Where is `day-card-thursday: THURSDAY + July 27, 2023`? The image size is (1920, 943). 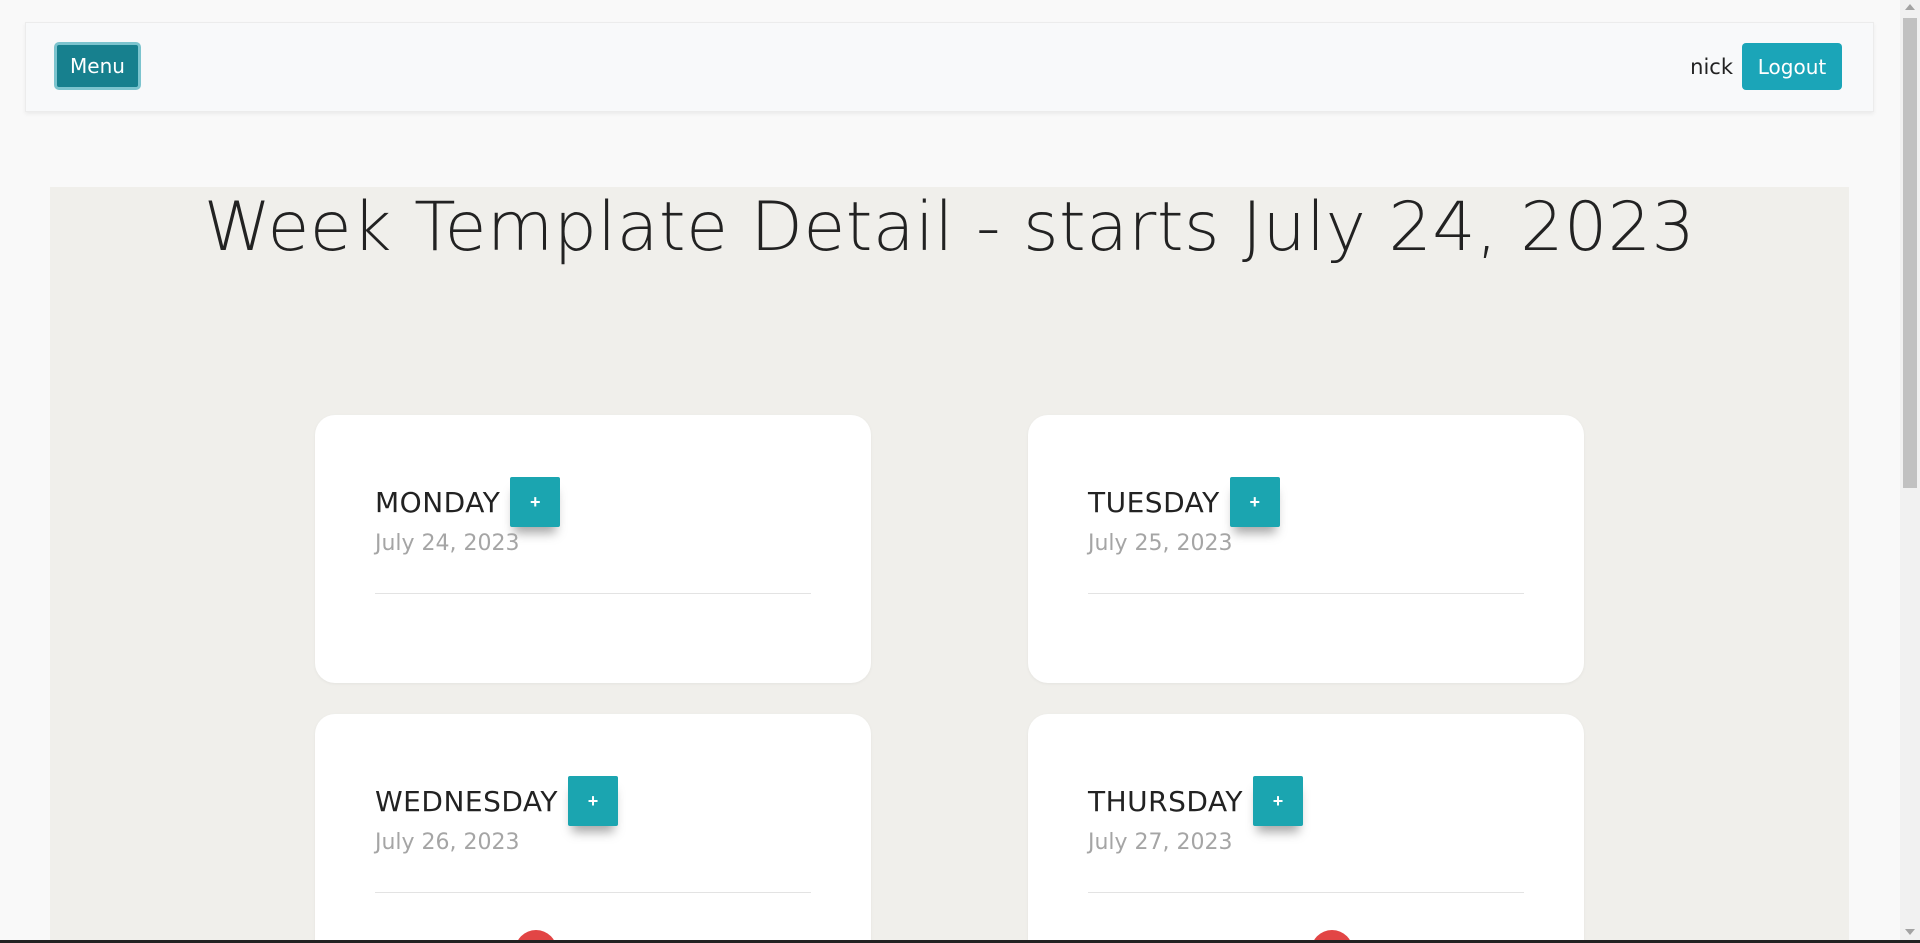
day-card-thursday: THURSDAY + July 27, 2023 is located at coordinates (1306, 827).